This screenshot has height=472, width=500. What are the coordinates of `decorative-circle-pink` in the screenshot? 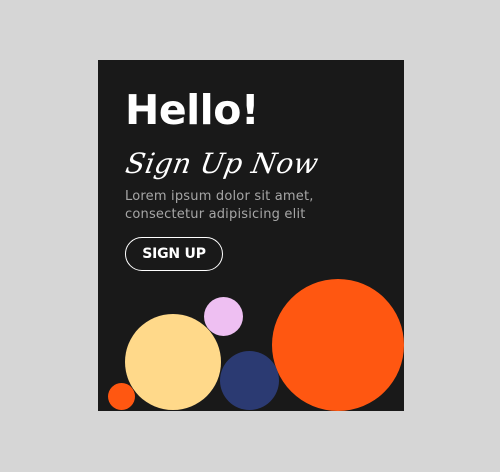 It's located at (223, 316).